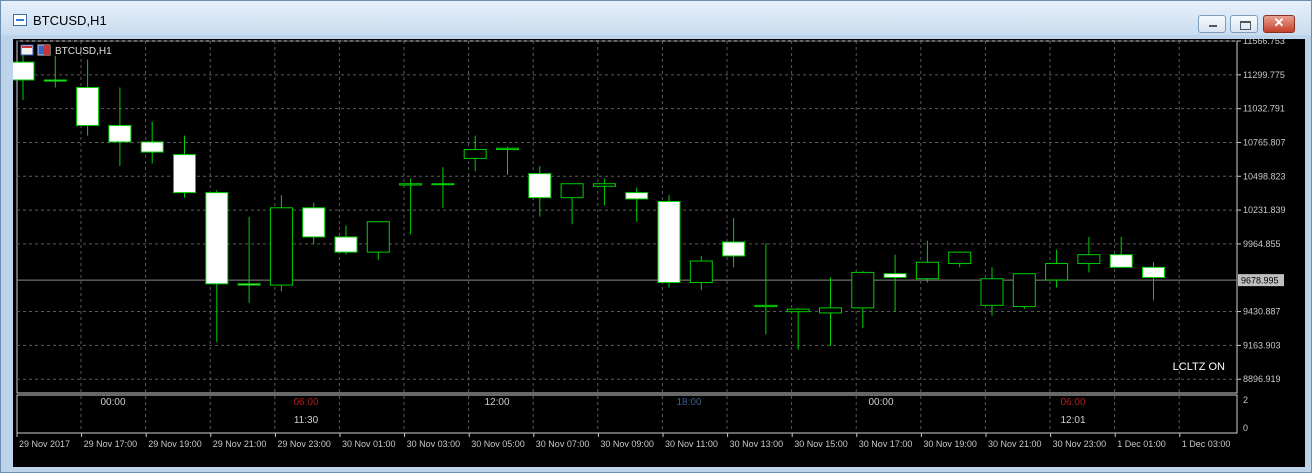  I want to click on time-tick-label: 29 Nov 2017, so click(44, 444).